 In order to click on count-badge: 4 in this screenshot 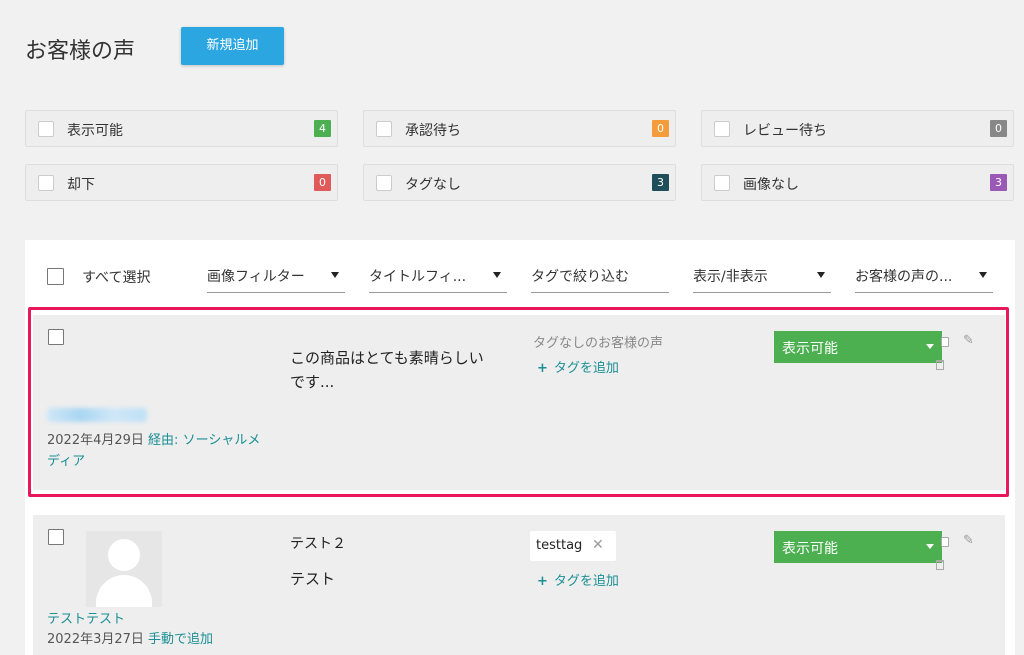, I will do `click(322, 128)`.